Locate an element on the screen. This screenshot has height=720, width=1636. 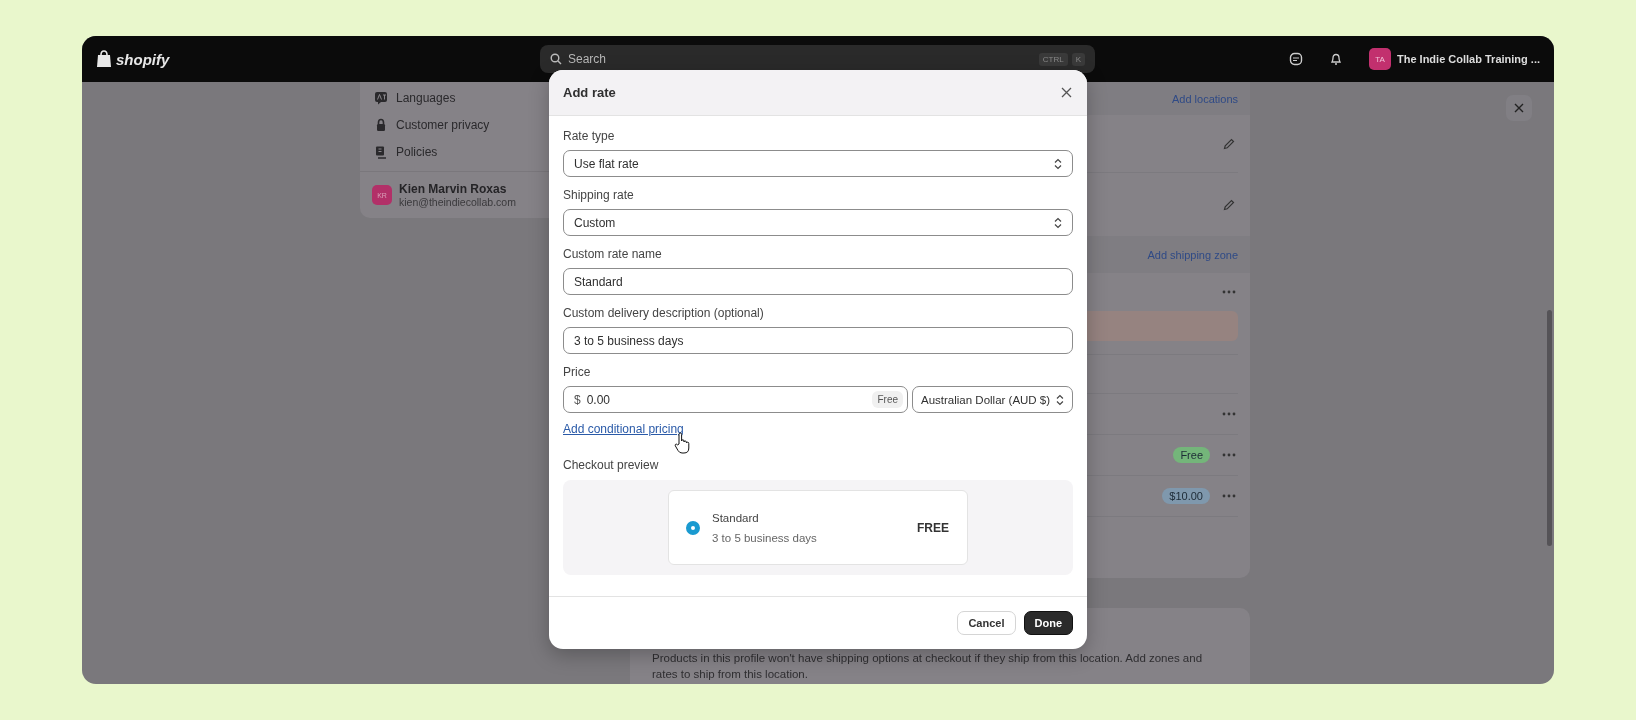
option-name: Standard is located at coordinates (736, 517).